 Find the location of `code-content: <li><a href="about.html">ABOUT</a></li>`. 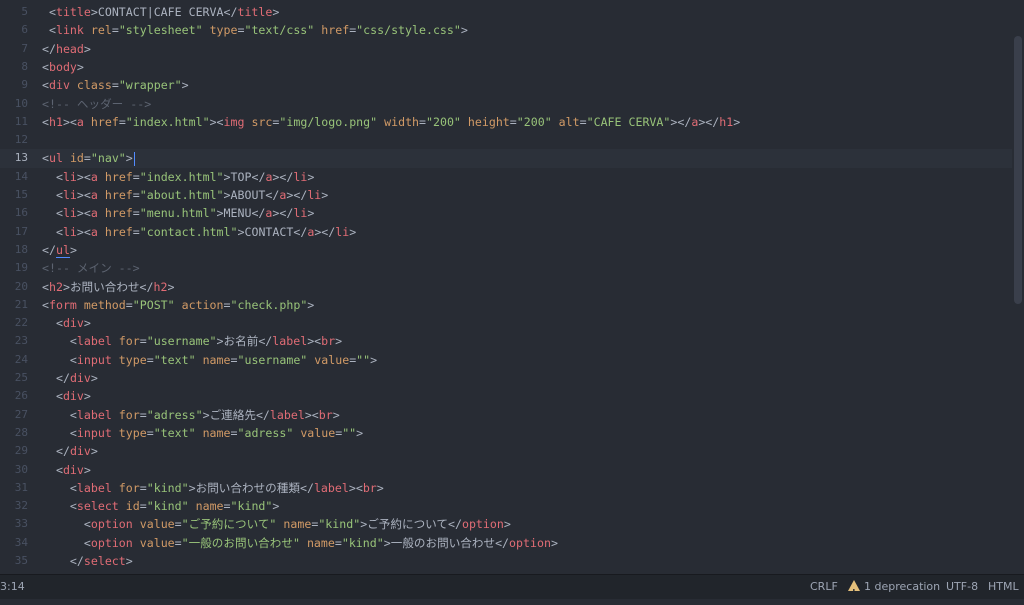

code-content: <li><a href="about.html">ABOUT</a></li> is located at coordinates (185, 195).